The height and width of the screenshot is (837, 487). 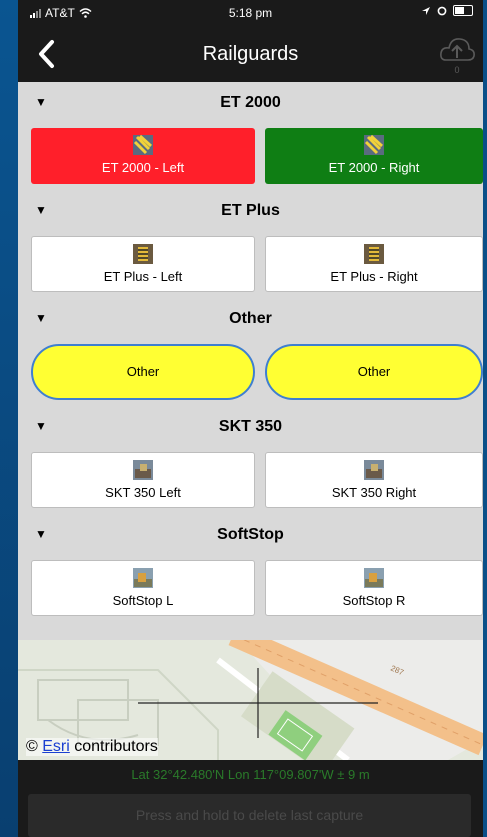 I want to click on section-title: ET 2000, so click(x=250, y=102).